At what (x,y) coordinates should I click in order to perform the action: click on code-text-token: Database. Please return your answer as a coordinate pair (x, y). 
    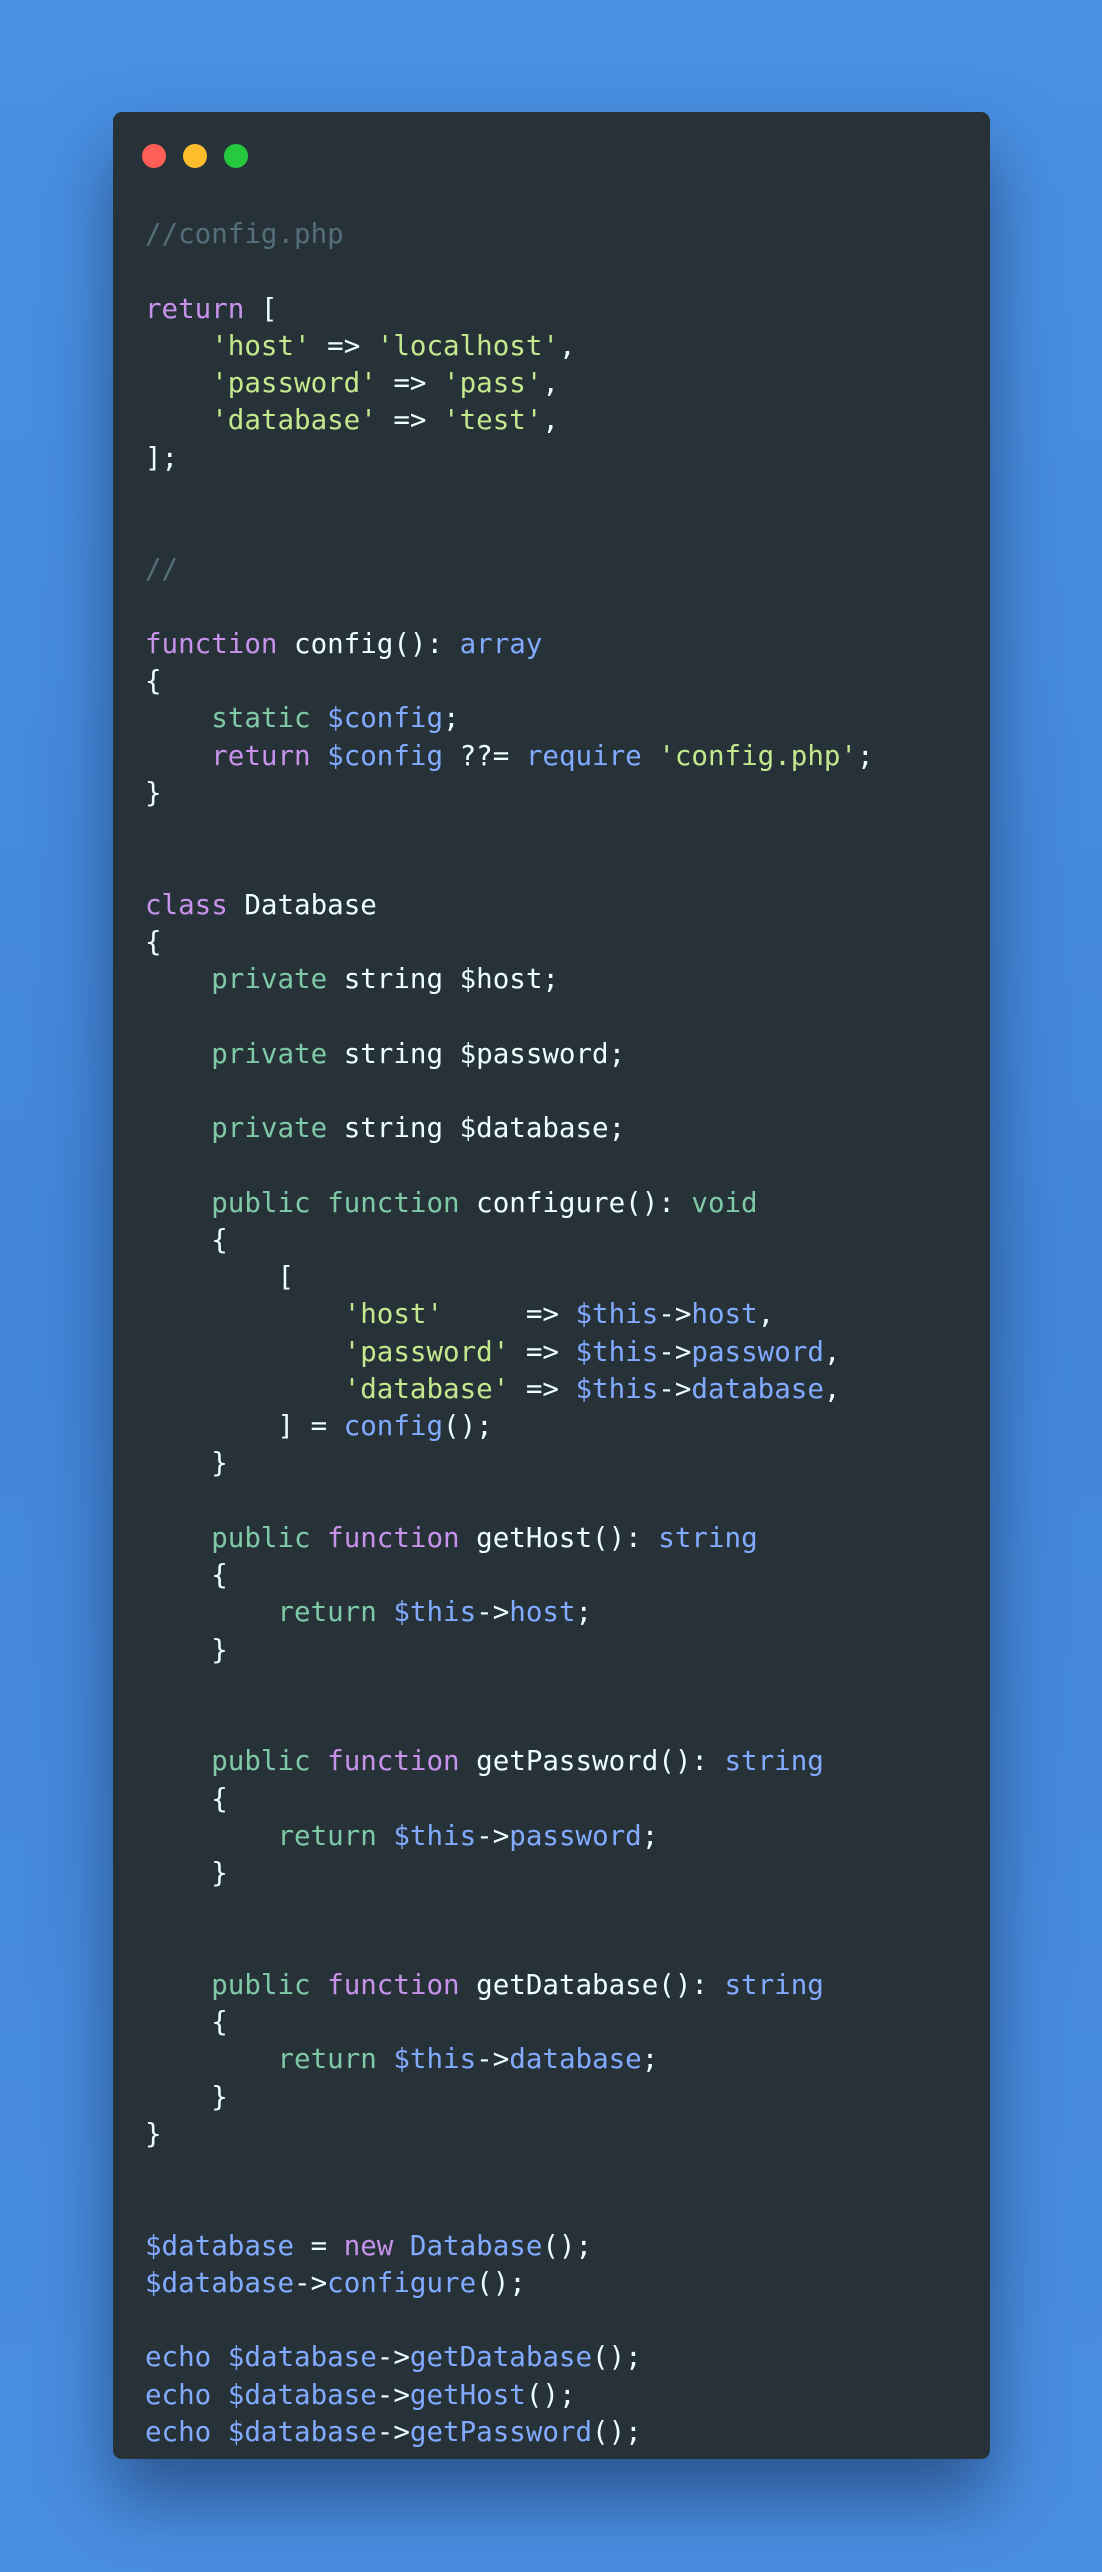
    Looking at the image, I should click on (302, 904).